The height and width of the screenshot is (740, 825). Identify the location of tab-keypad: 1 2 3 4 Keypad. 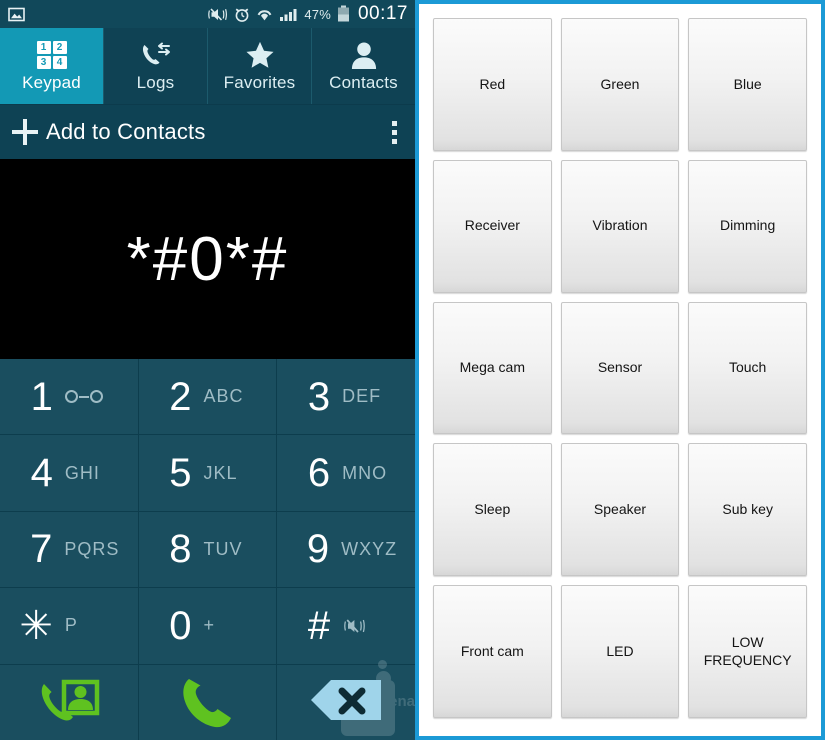
(52, 66).